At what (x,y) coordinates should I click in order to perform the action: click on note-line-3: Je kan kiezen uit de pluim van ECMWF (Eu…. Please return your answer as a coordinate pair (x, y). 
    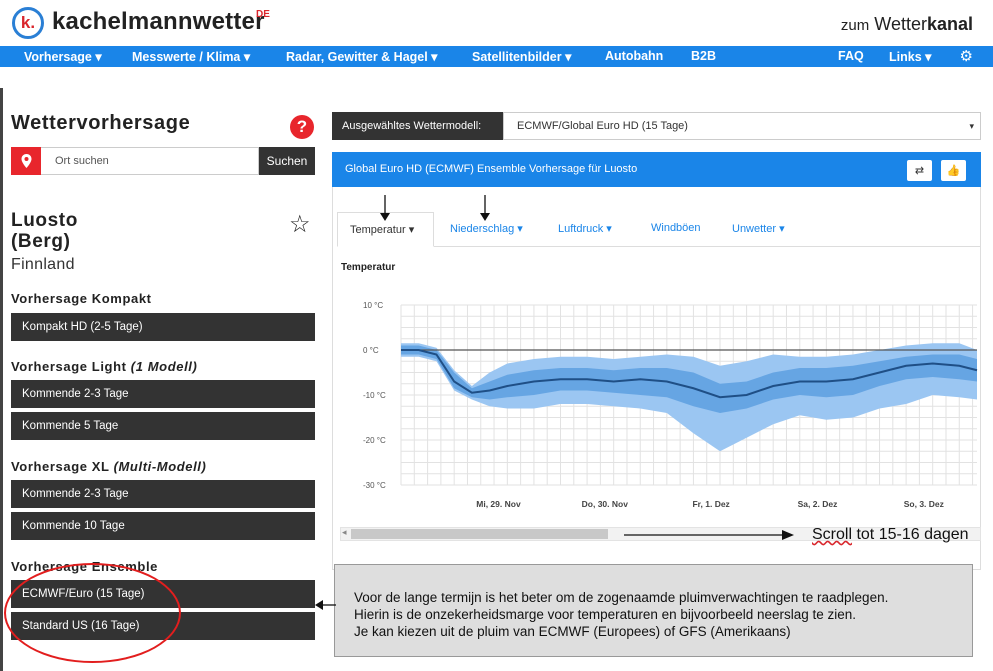
    Looking at the image, I should click on (572, 631).